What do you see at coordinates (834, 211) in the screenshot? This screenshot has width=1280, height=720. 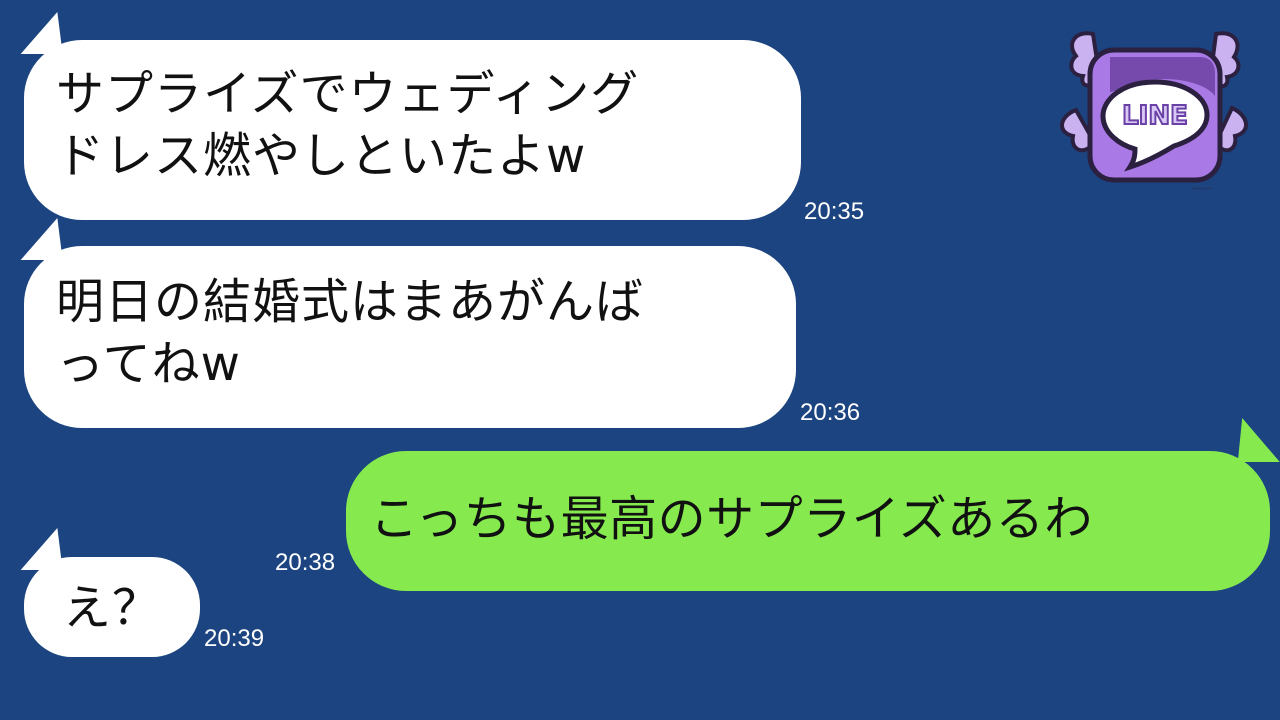 I see `message-timestamp: 20:35` at bounding box center [834, 211].